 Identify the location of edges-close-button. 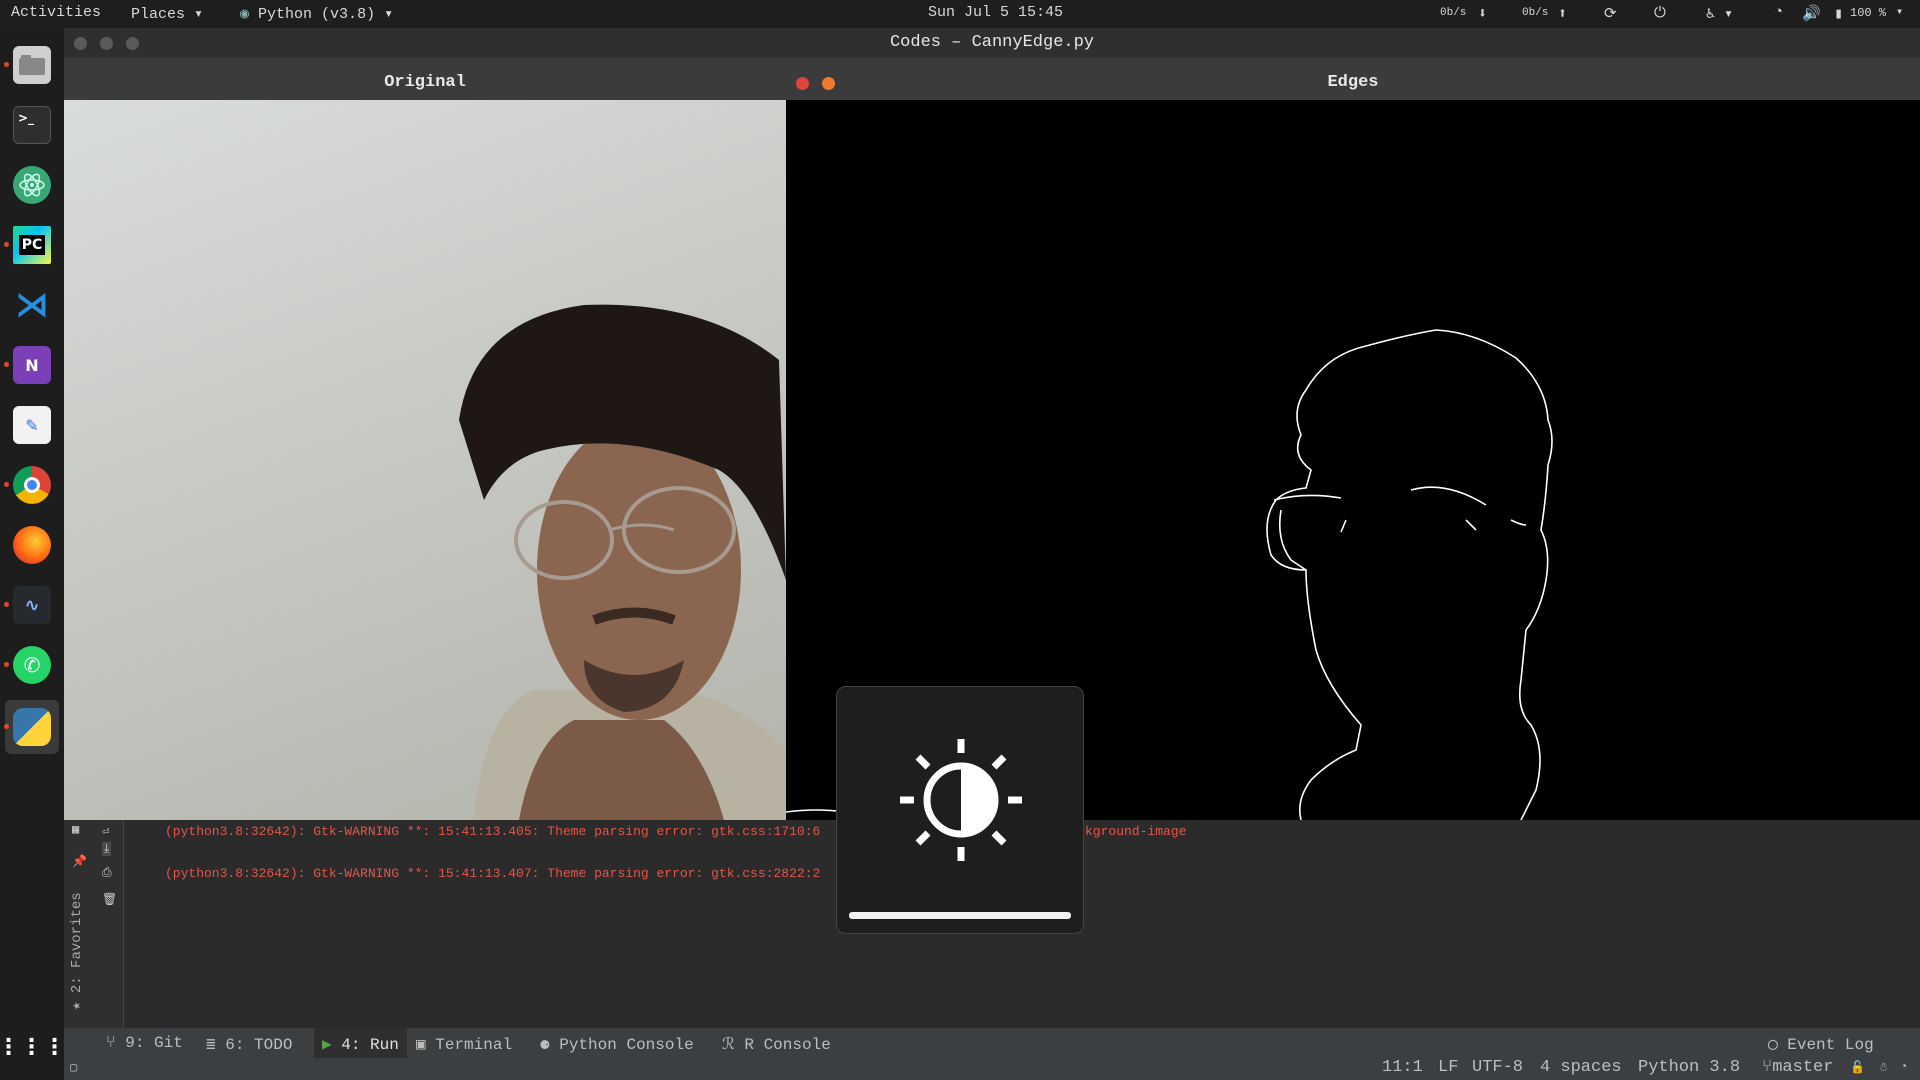
(802, 83).